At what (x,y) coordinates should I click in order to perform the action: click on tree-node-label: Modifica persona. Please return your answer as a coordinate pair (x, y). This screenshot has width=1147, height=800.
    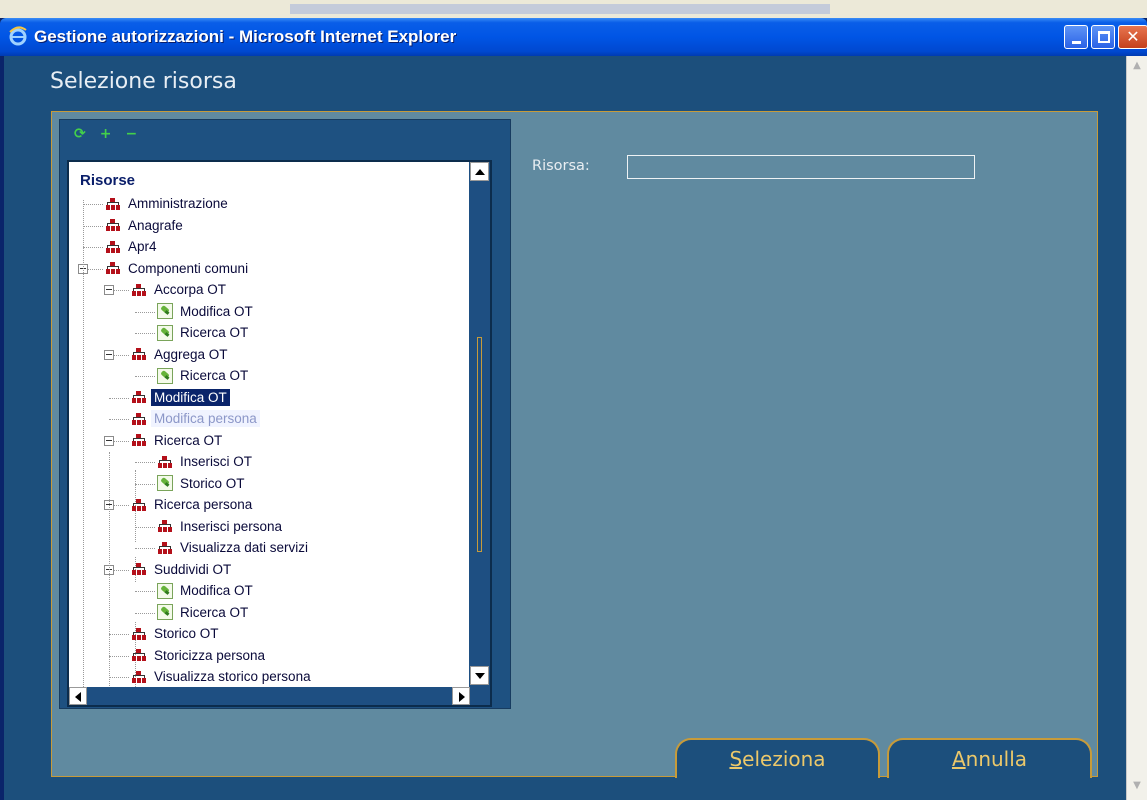
    Looking at the image, I should click on (205, 418).